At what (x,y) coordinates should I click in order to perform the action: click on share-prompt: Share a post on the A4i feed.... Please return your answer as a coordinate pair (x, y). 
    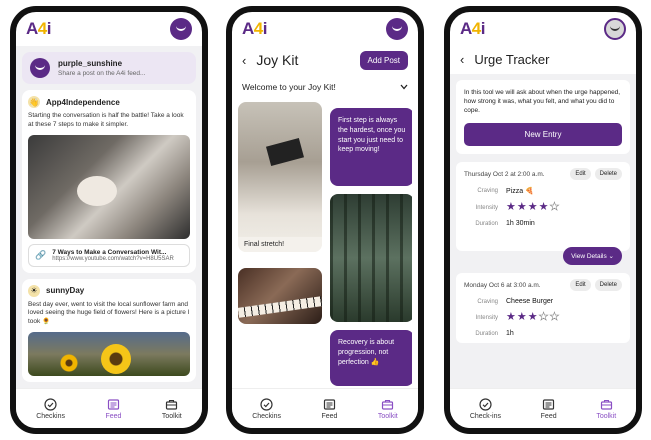
    Looking at the image, I should click on (102, 73).